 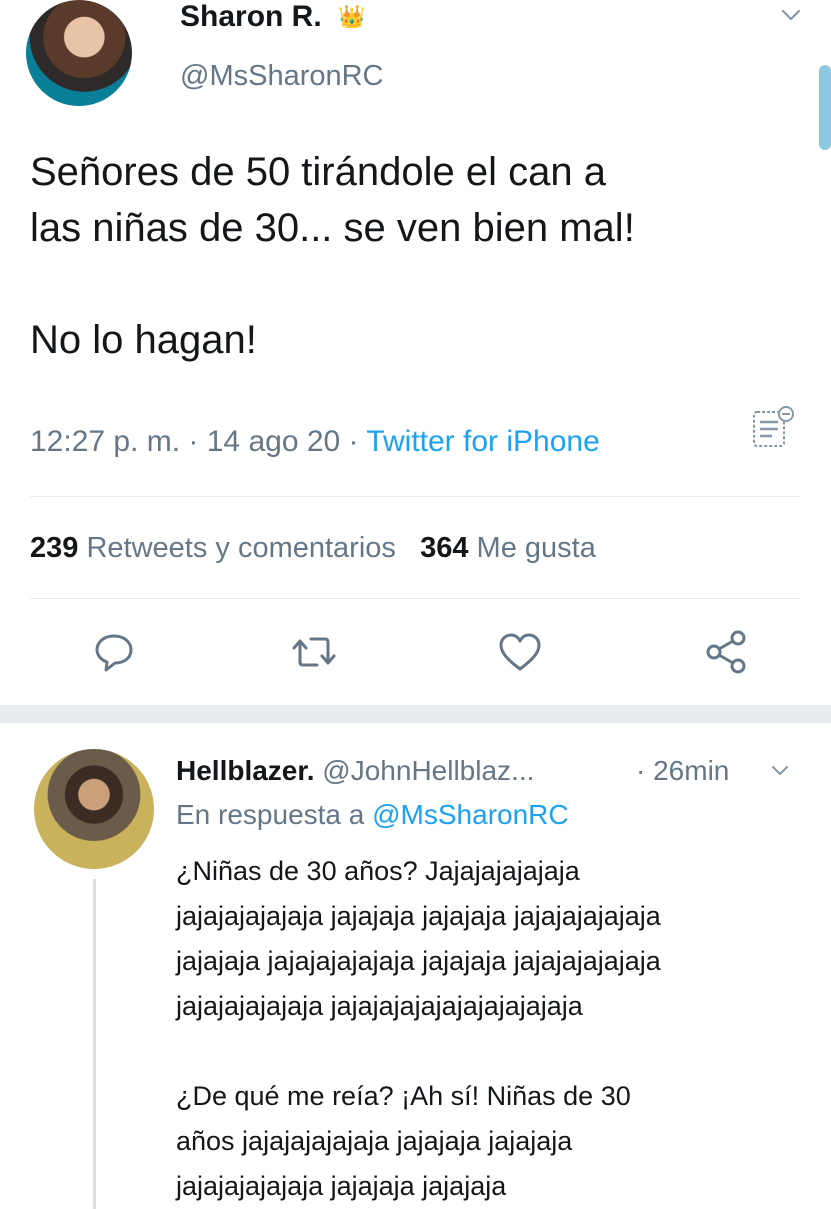 I want to click on scrollbar, so click(x=825, y=107).